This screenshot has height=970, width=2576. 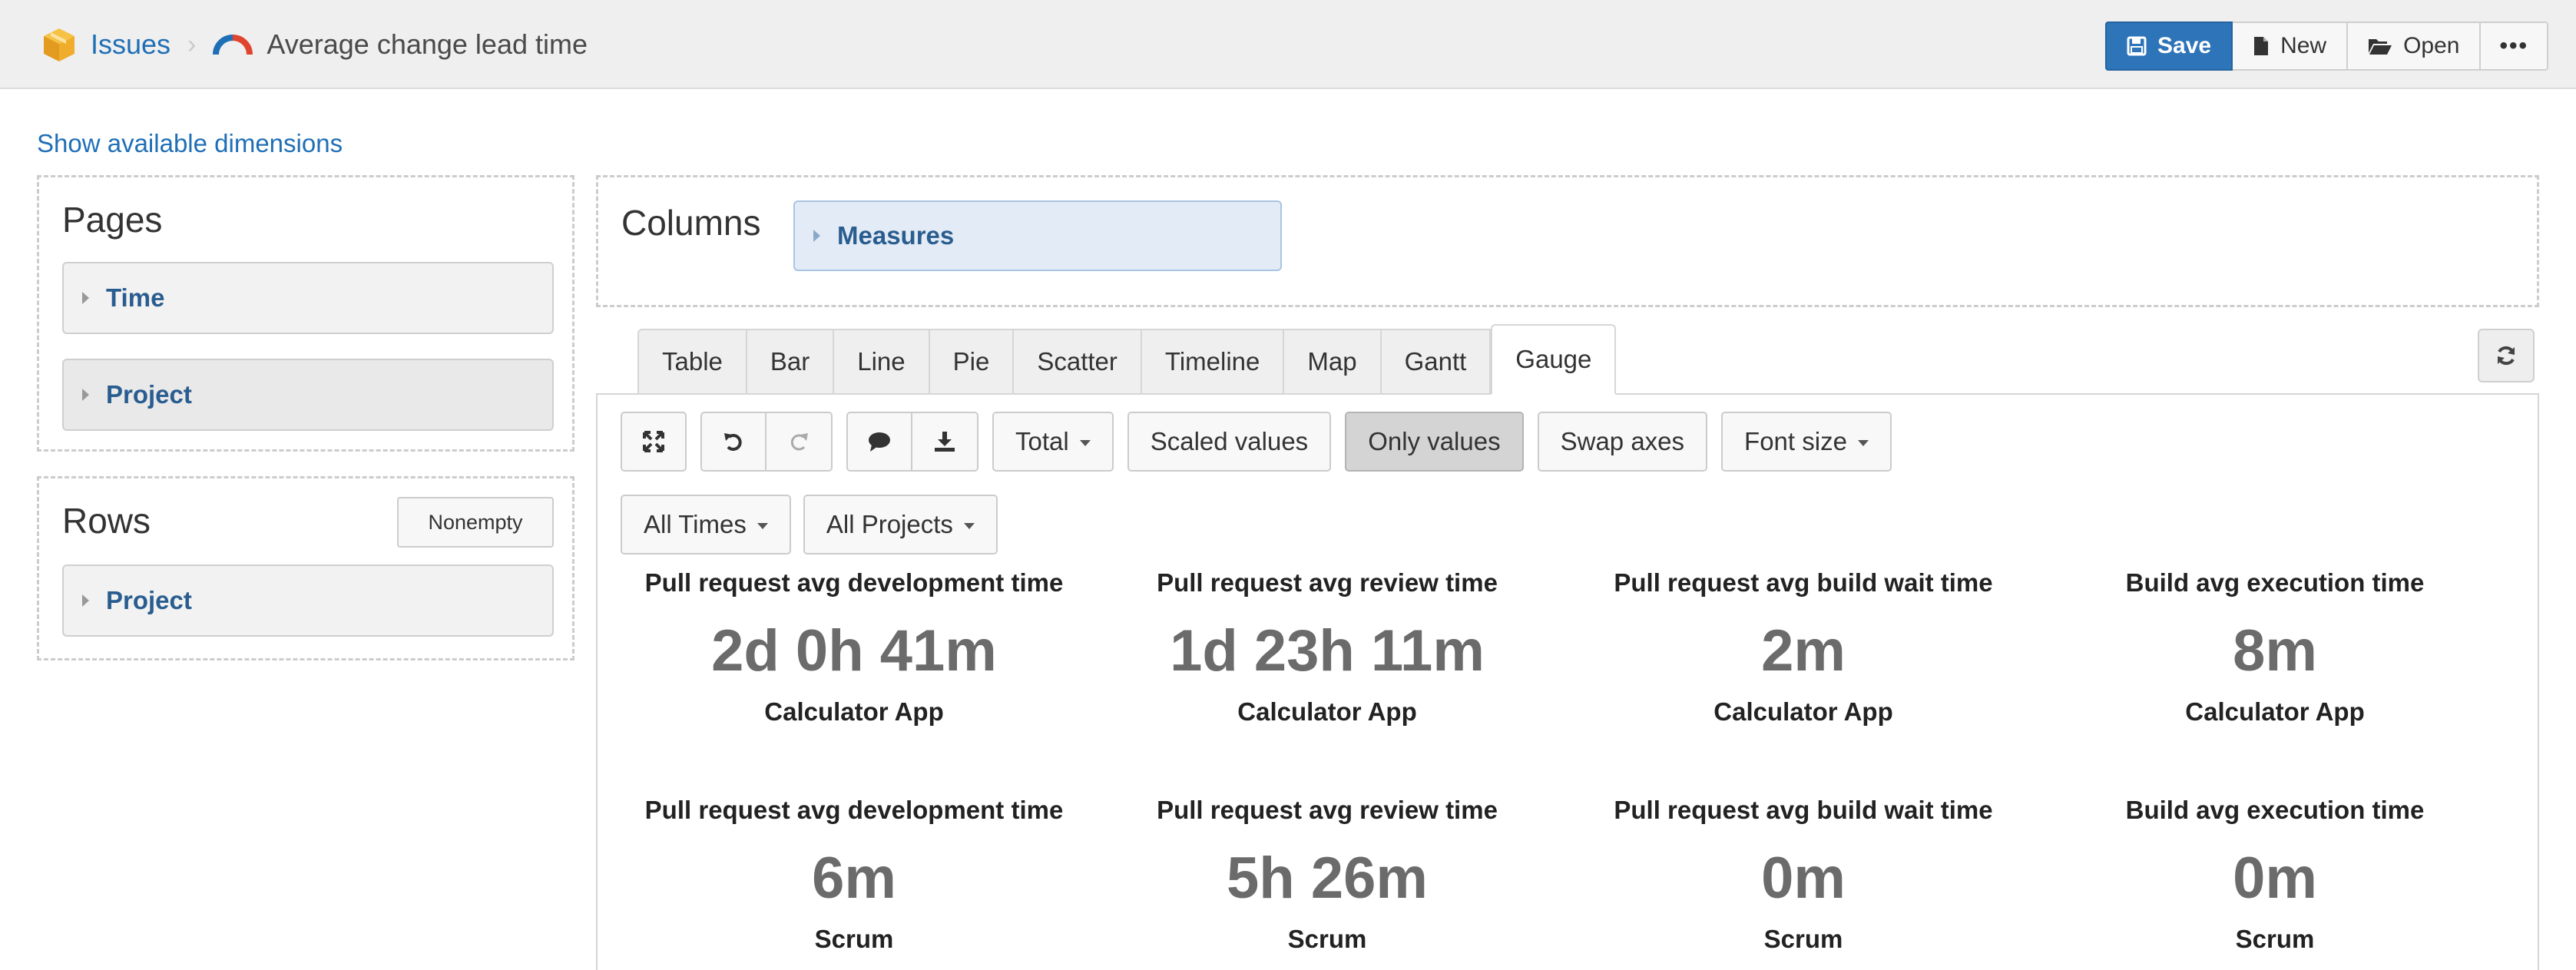 What do you see at coordinates (1327, 651) in the screenshot?
I see `gauge-value: 1d 23h 11m` at bounding box center [1327, 651].